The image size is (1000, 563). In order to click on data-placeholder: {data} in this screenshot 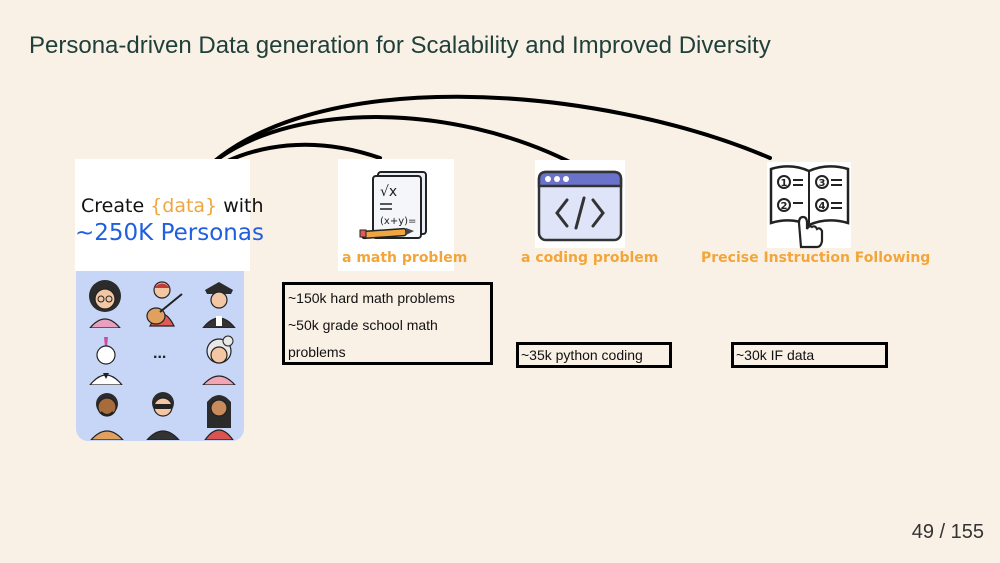, I will do `click(184, 206)`.